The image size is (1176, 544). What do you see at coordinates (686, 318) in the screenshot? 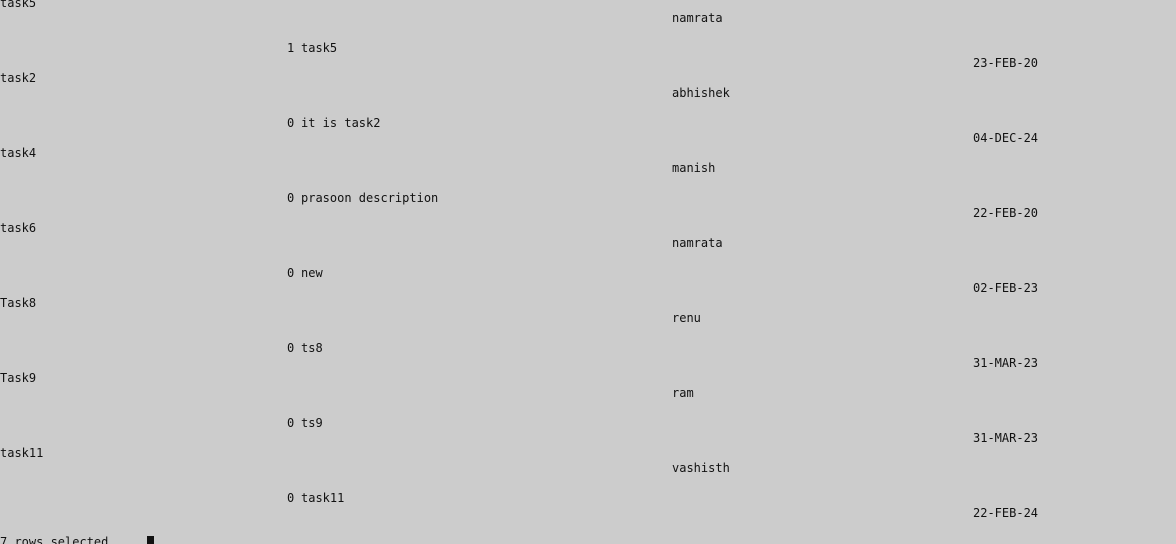
I see `assignee-name: renu` at bounding box center [686, 318].